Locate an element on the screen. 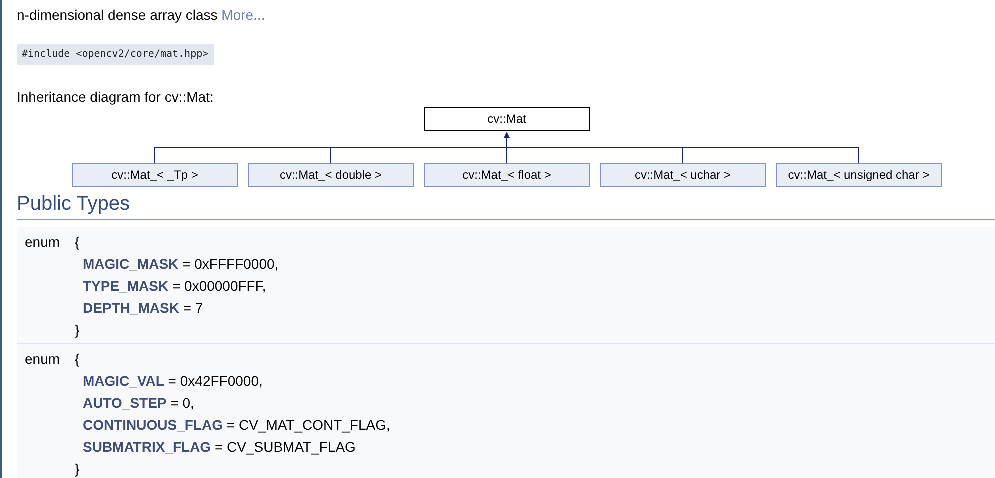 The width and height of the screenshot is (995, 478). class-node: cv::Mat_< double > is located at coordinates (331, 175).